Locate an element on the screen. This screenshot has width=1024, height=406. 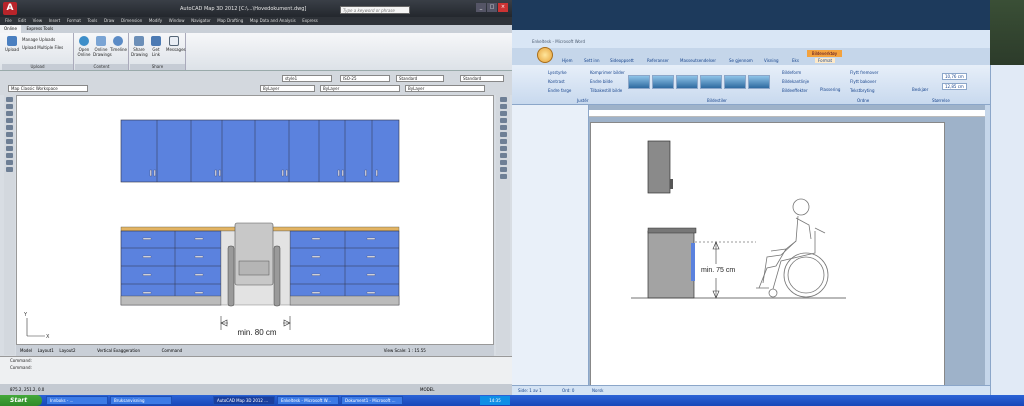
open-online-button: Open Online is located at coordinates (84, 46).